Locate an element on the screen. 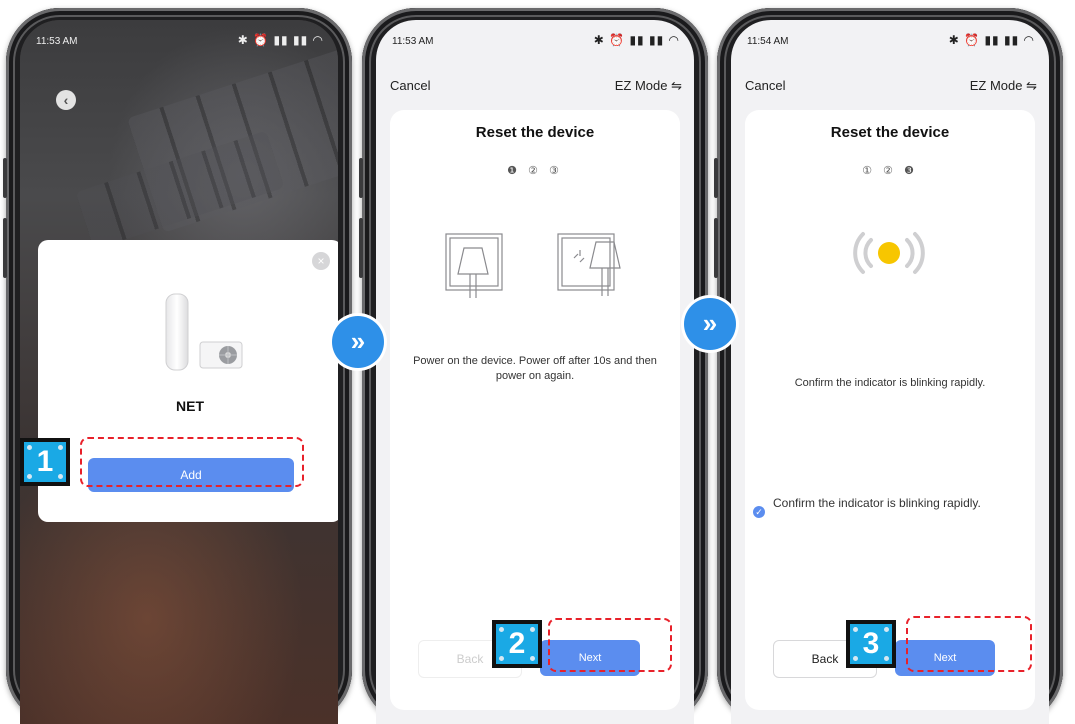 The image size is (1075, 724). blinking-indicator-icon is located at coordinates (889, 253).